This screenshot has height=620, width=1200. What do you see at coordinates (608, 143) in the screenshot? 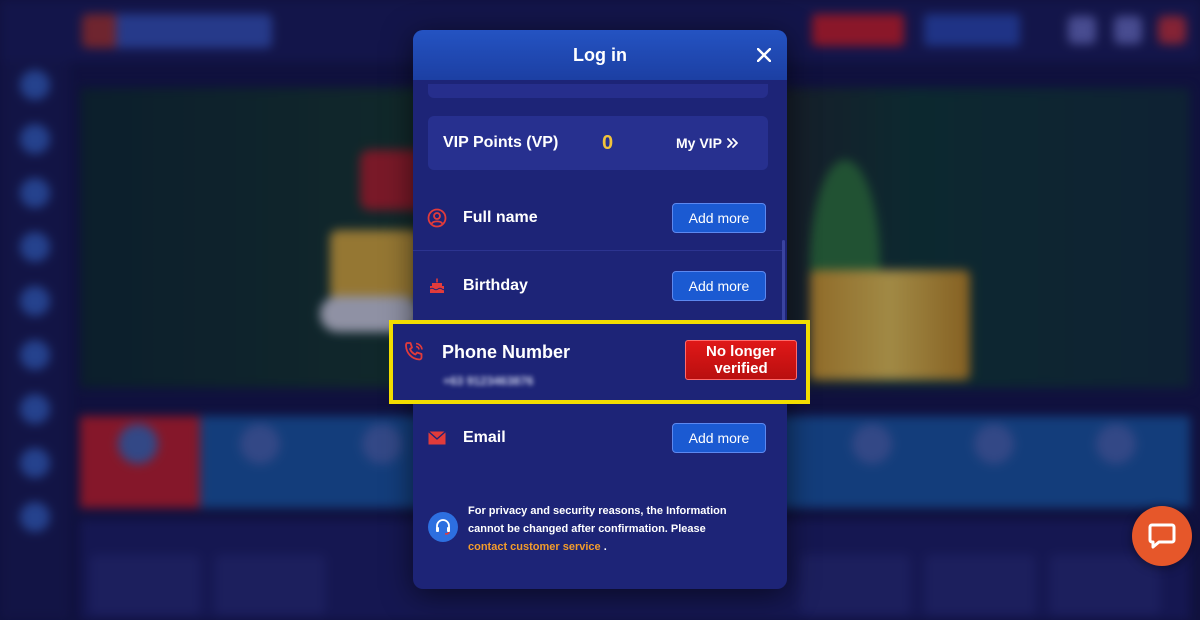
I see `vip-points-value: 0` at bounding box center [608, 143].